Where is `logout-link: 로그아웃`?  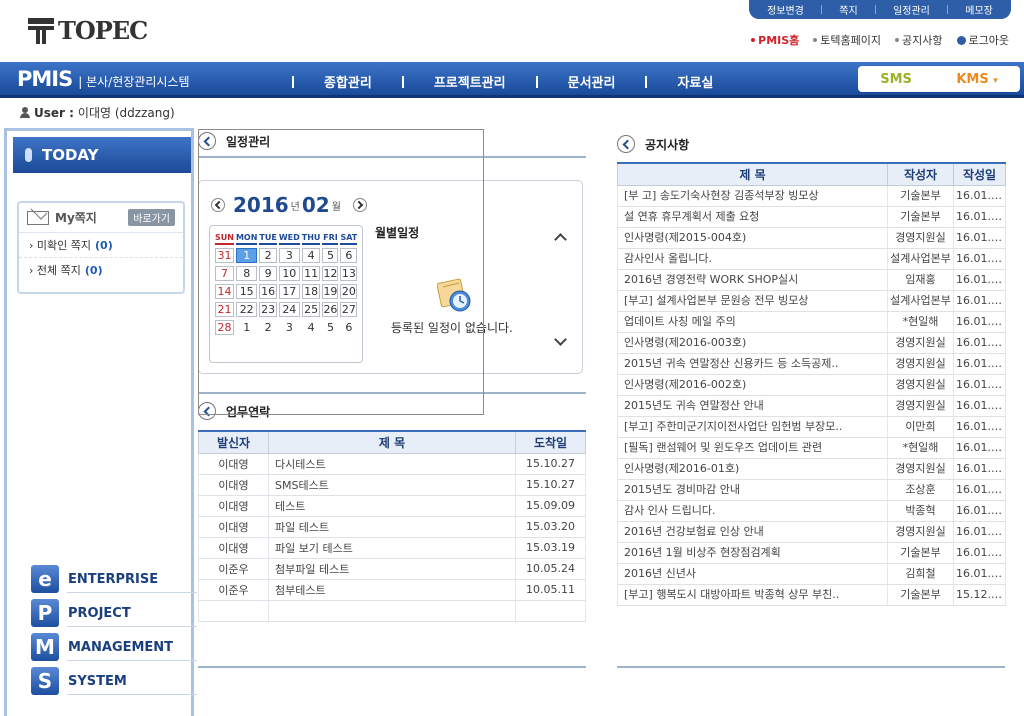
logout-link: 로그아웃 is located at coordinates (982, 40).